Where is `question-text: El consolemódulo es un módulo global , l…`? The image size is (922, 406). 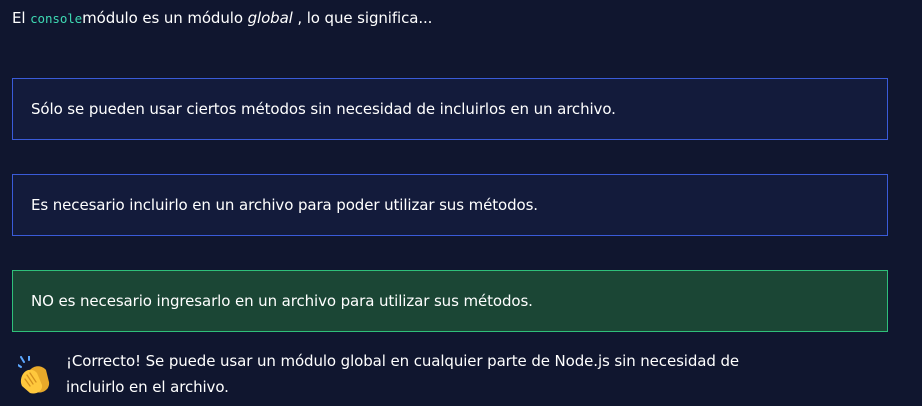
question-text: El consolemódulo es un módulo global , l… is located at coordinates (222, 18).